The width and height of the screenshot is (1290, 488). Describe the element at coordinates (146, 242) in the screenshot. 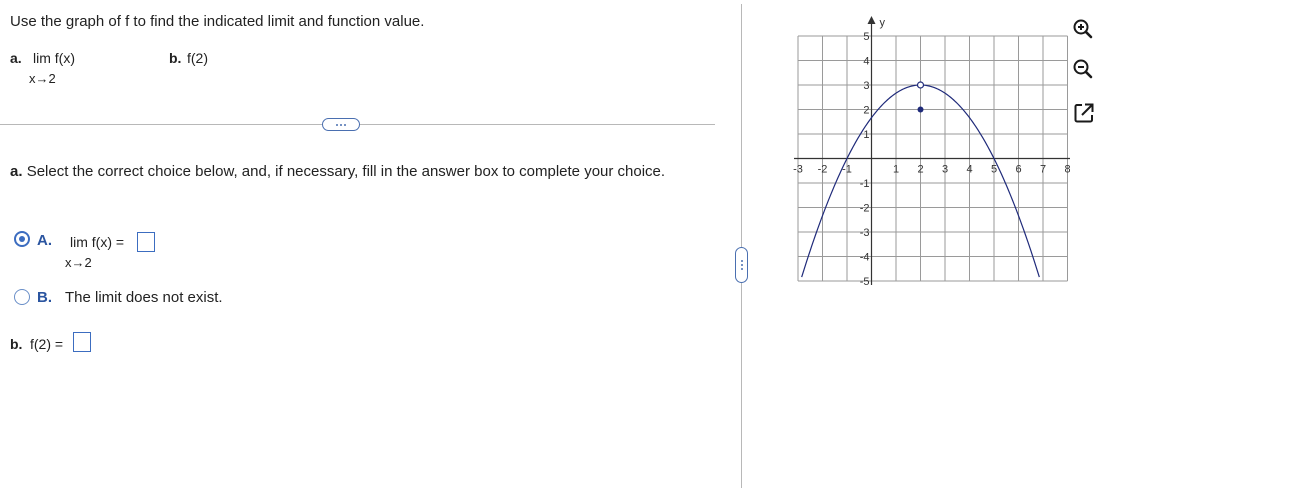

I see `limit-answer-box` at that location.